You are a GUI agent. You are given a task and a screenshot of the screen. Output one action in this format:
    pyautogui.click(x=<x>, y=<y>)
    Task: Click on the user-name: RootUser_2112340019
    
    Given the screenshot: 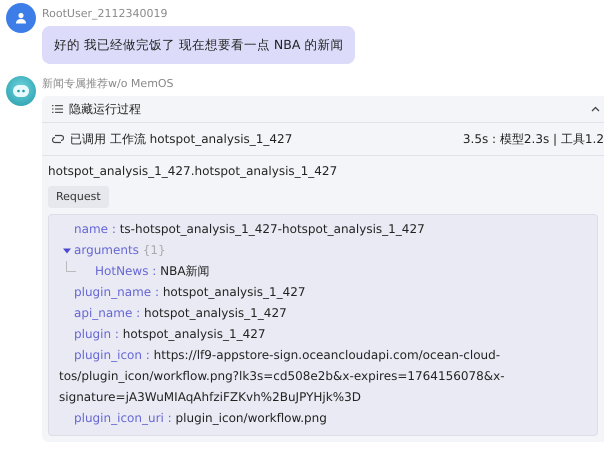 What is the action you would take?
    pyautogui.click(x=105, y=14)
    